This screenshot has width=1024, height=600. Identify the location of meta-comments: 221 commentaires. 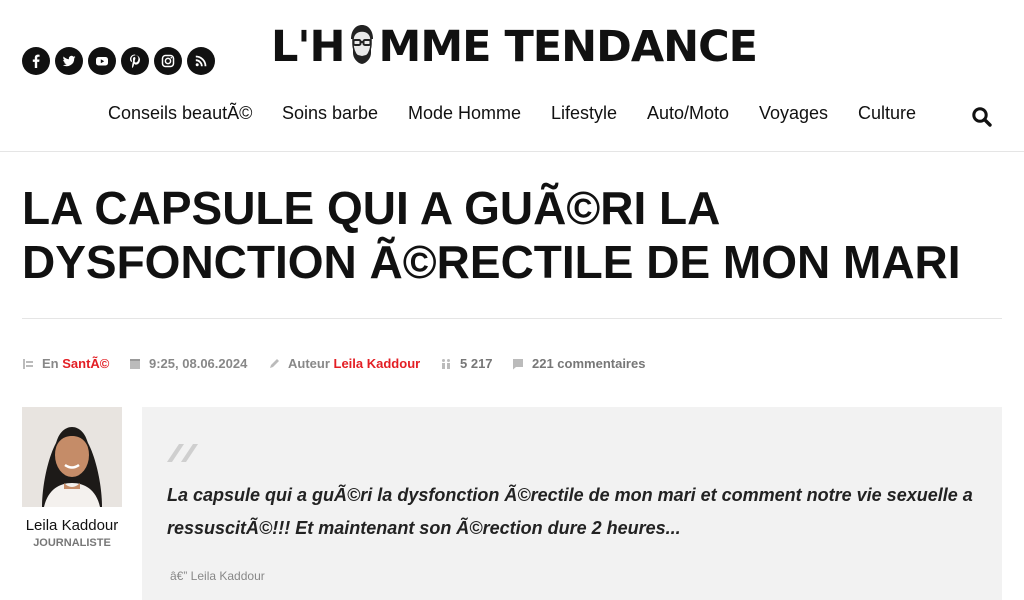
(578, 363).